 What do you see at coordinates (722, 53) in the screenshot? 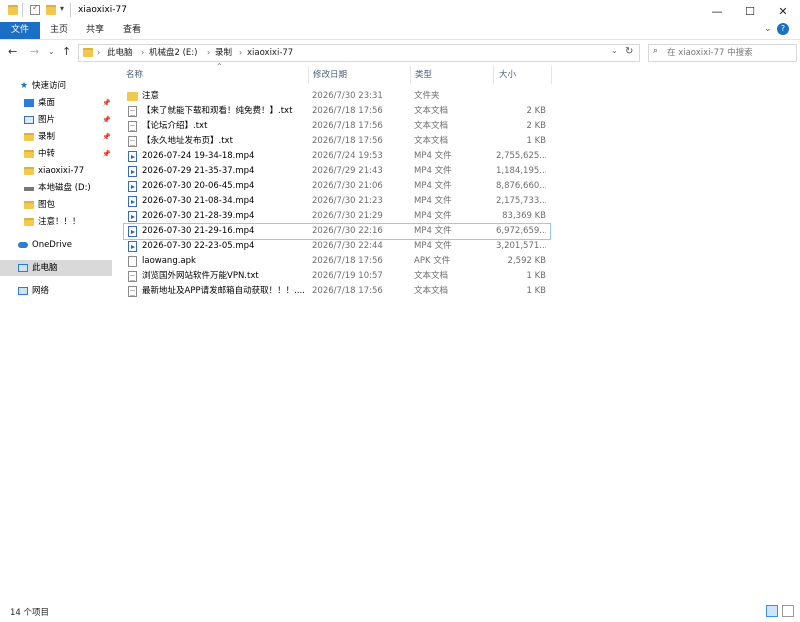
I see `search-input: ⌕ 在 xiaoxixi-77 中搜索` at bounding box center [722, 53].